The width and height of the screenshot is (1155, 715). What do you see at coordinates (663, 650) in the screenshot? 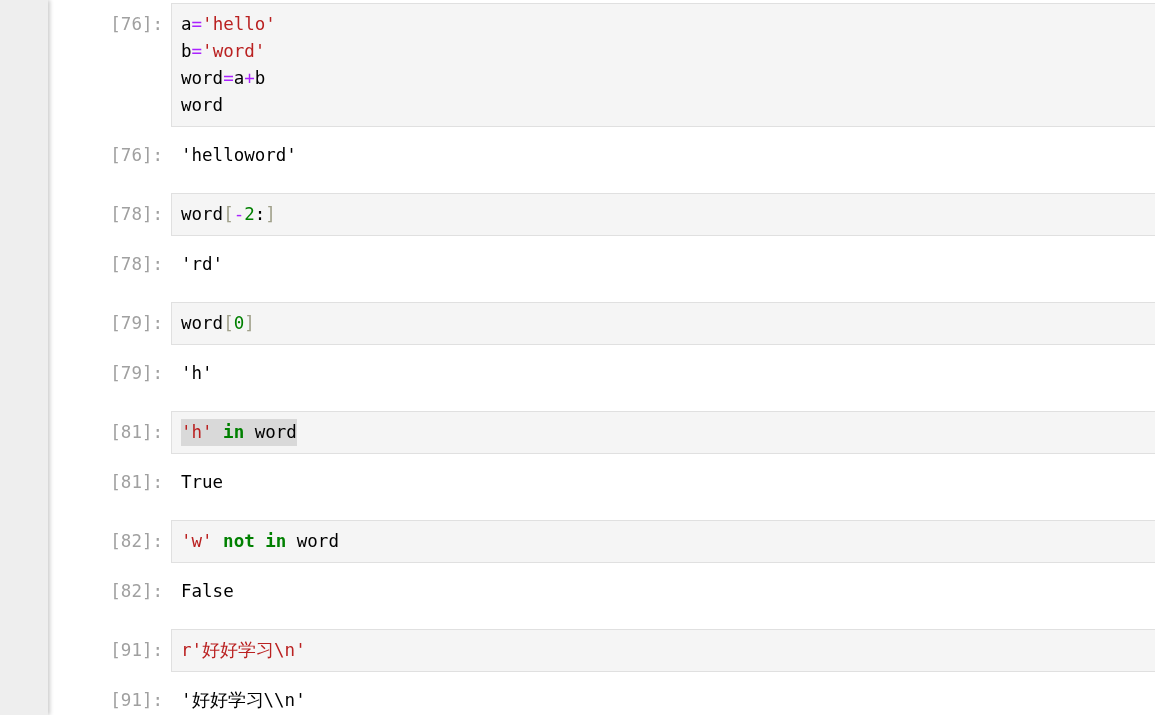
I see `code-cell: r'好好学习\n'` at bounding box center [663, 650].